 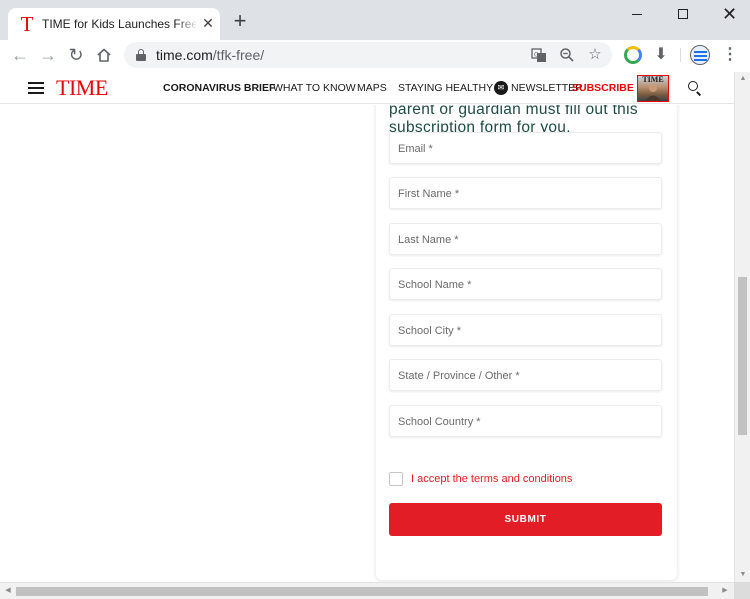 I want to click on email-field: Email *, so click(x=525, y=148).